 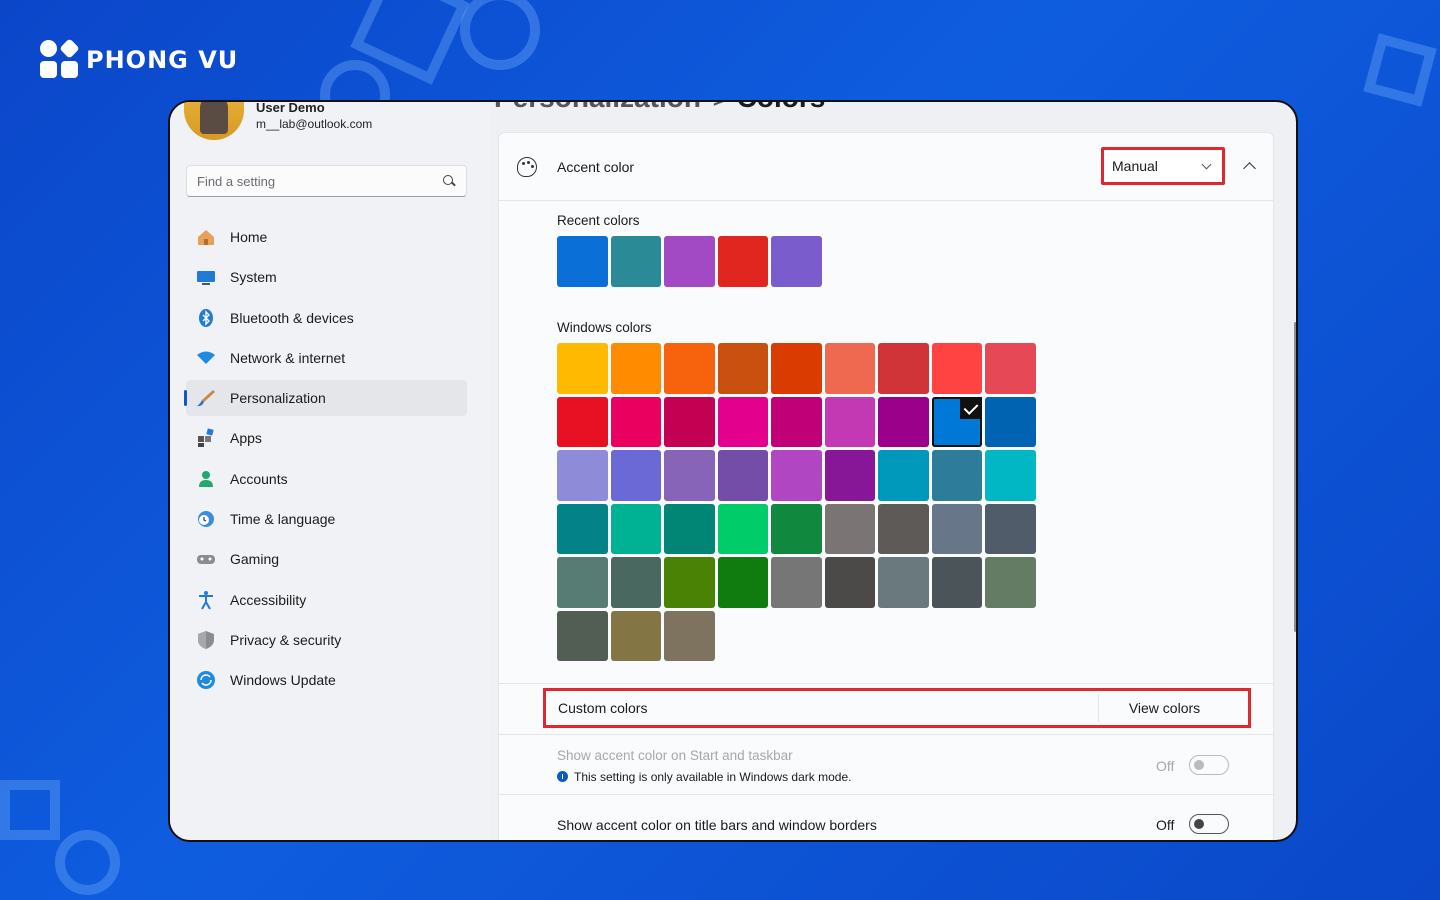 I want to click on search-input: Find a setting, so click(x=326, y=181).